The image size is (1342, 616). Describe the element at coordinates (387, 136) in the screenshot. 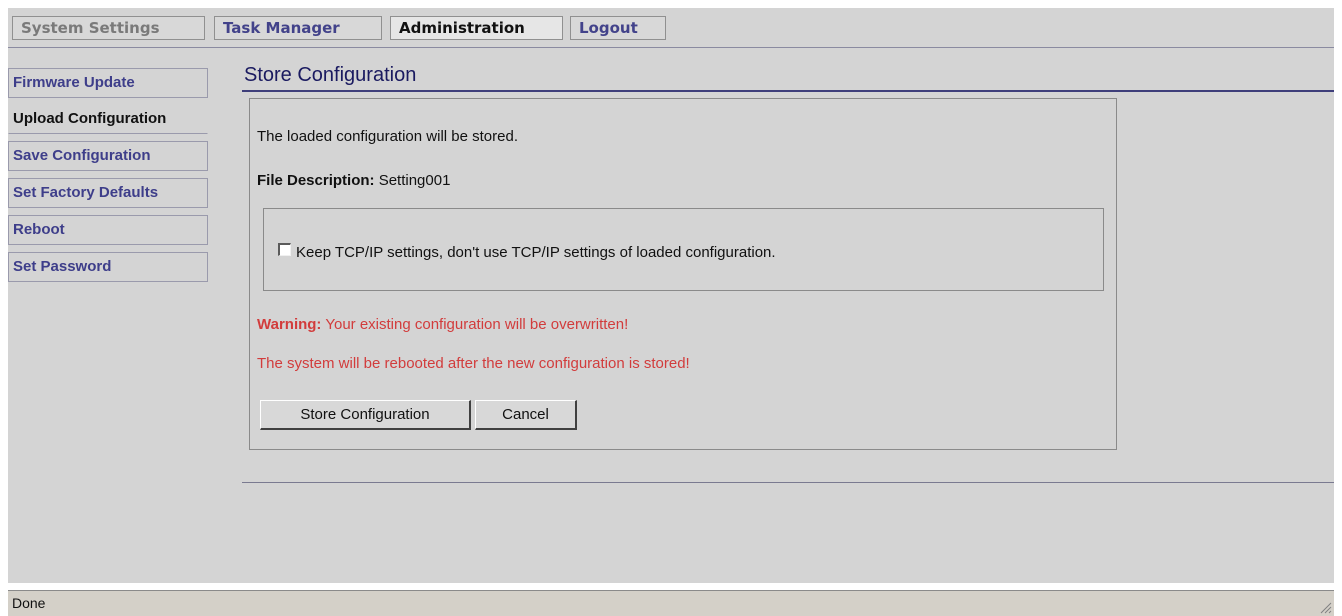

I see `intro-text: The loaded configuration will be stored.` at that location.